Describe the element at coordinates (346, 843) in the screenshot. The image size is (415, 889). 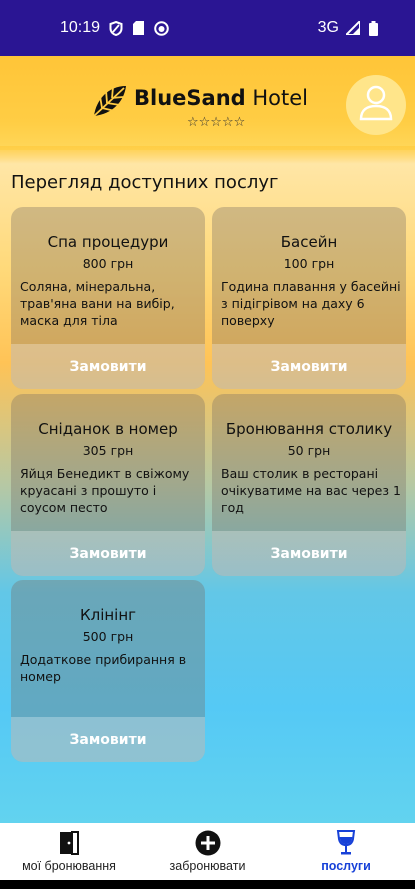
I see `wine-glass-icon` at that location.